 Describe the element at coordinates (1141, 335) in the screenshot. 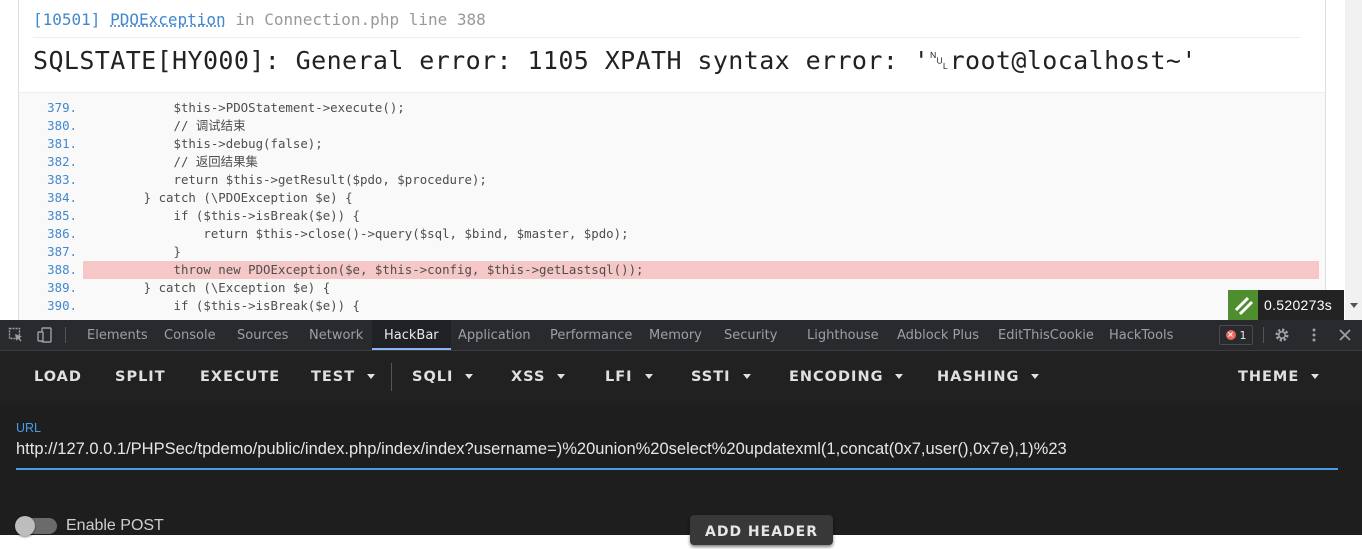

I see `tab-hacktools: HackTools` at that location.